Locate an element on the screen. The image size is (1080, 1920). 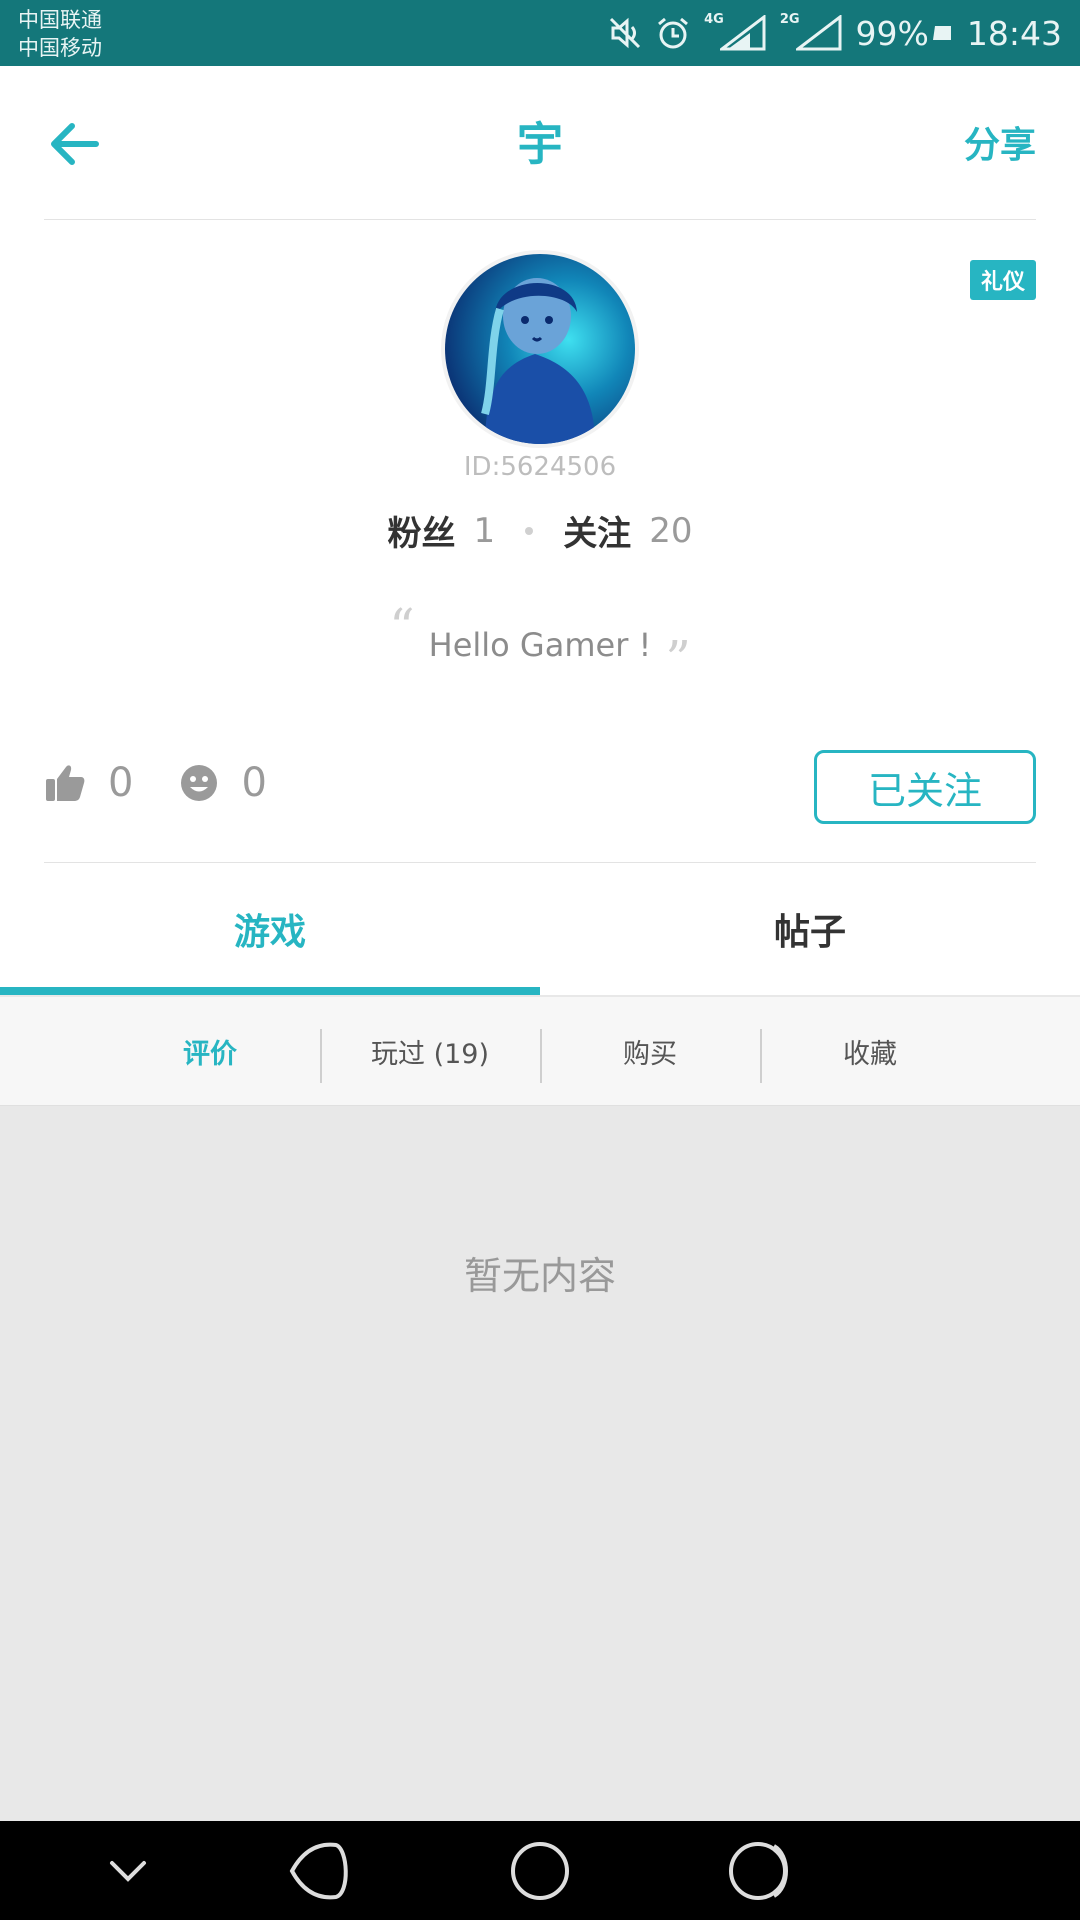
signal-icon is located at coordinates (742, 33).